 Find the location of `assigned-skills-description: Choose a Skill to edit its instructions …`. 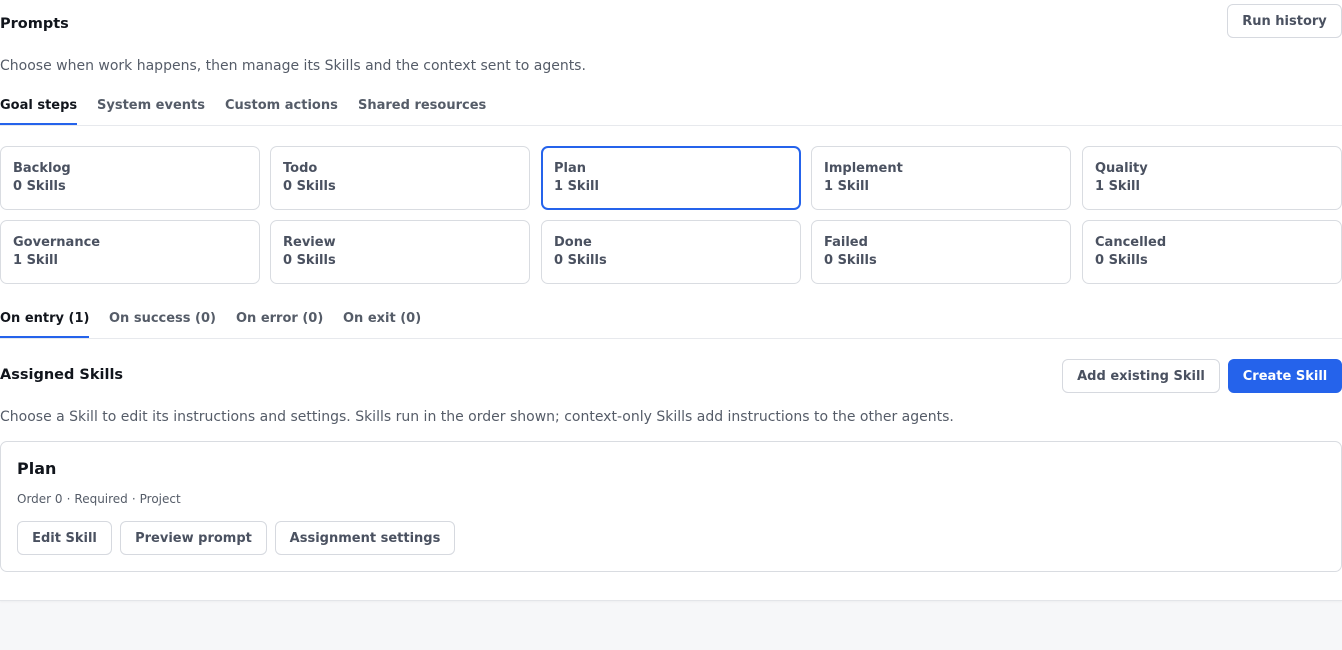

assigned-skills-description: Choose a Skill to edit its instructions … is located at coordinates (477, 417).